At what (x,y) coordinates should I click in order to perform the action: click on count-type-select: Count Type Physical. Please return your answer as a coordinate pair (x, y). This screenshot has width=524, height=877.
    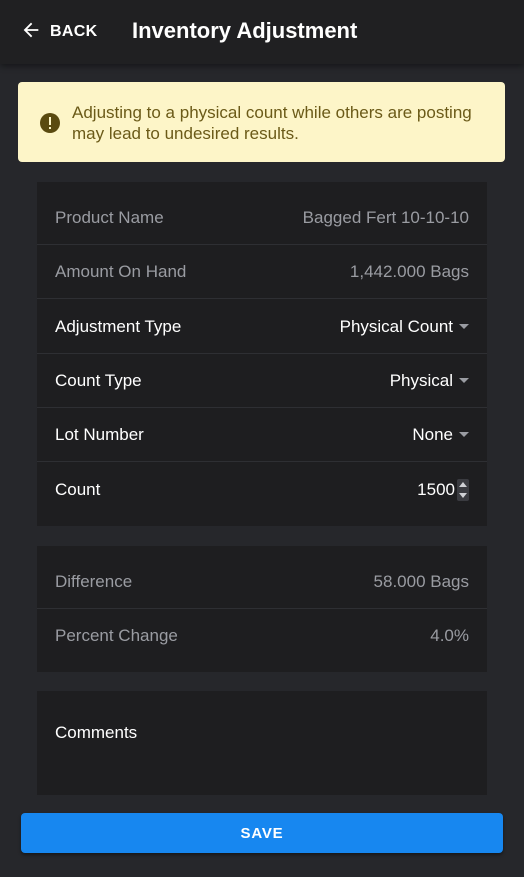
    Looking at the image, I should click on (262, 381).